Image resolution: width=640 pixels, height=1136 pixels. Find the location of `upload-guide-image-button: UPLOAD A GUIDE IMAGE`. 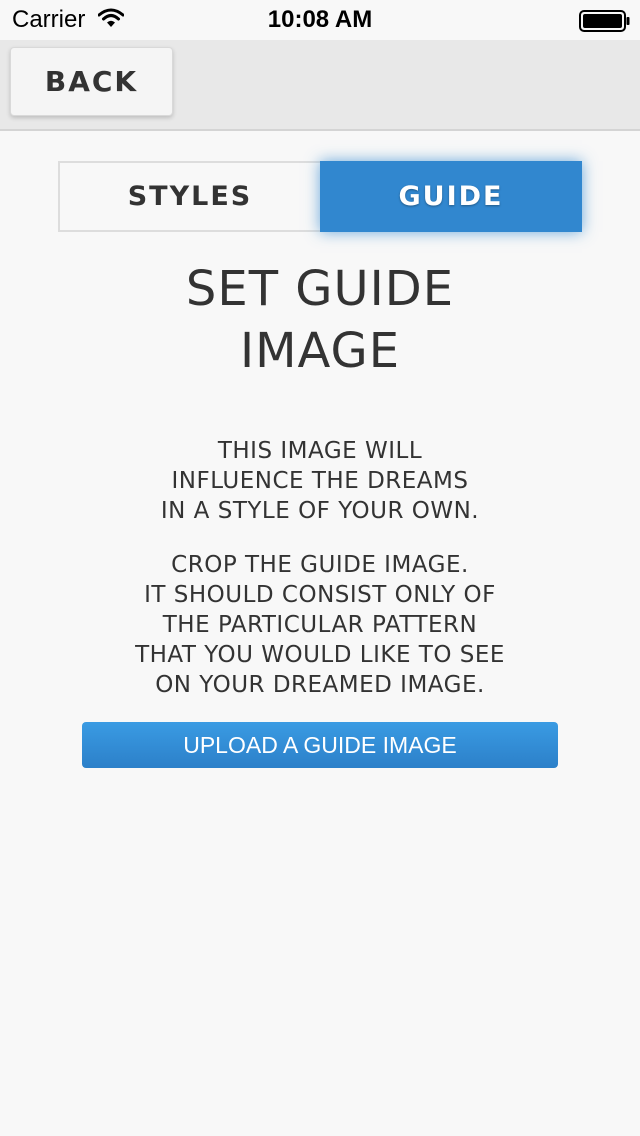

upload-guide-image-button: UPLOAD A GUIDE IMAGE is located at coordinates (320, 745).